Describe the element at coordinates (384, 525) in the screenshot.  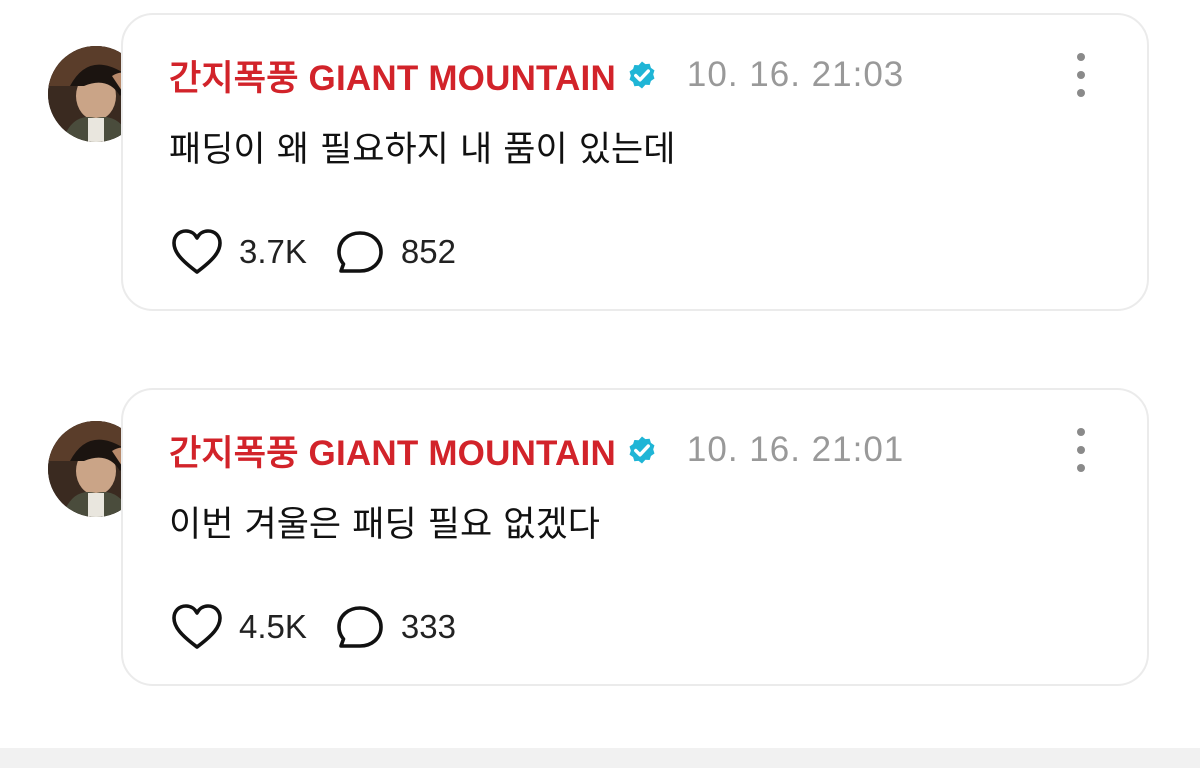
I see `post-text: 이번 겨울은 패딩 필요 없겠다` at that location.